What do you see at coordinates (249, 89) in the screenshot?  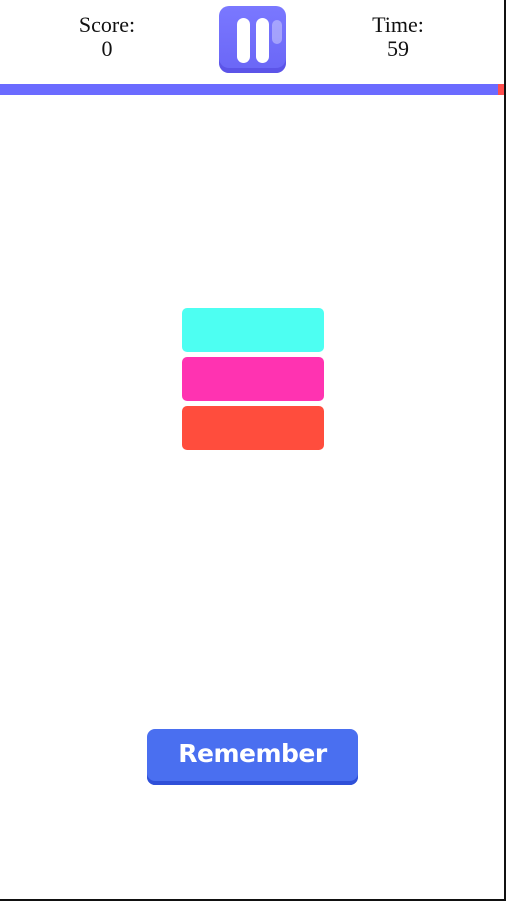 I see `timer-bar-fill` at bounding box center [249, 89].